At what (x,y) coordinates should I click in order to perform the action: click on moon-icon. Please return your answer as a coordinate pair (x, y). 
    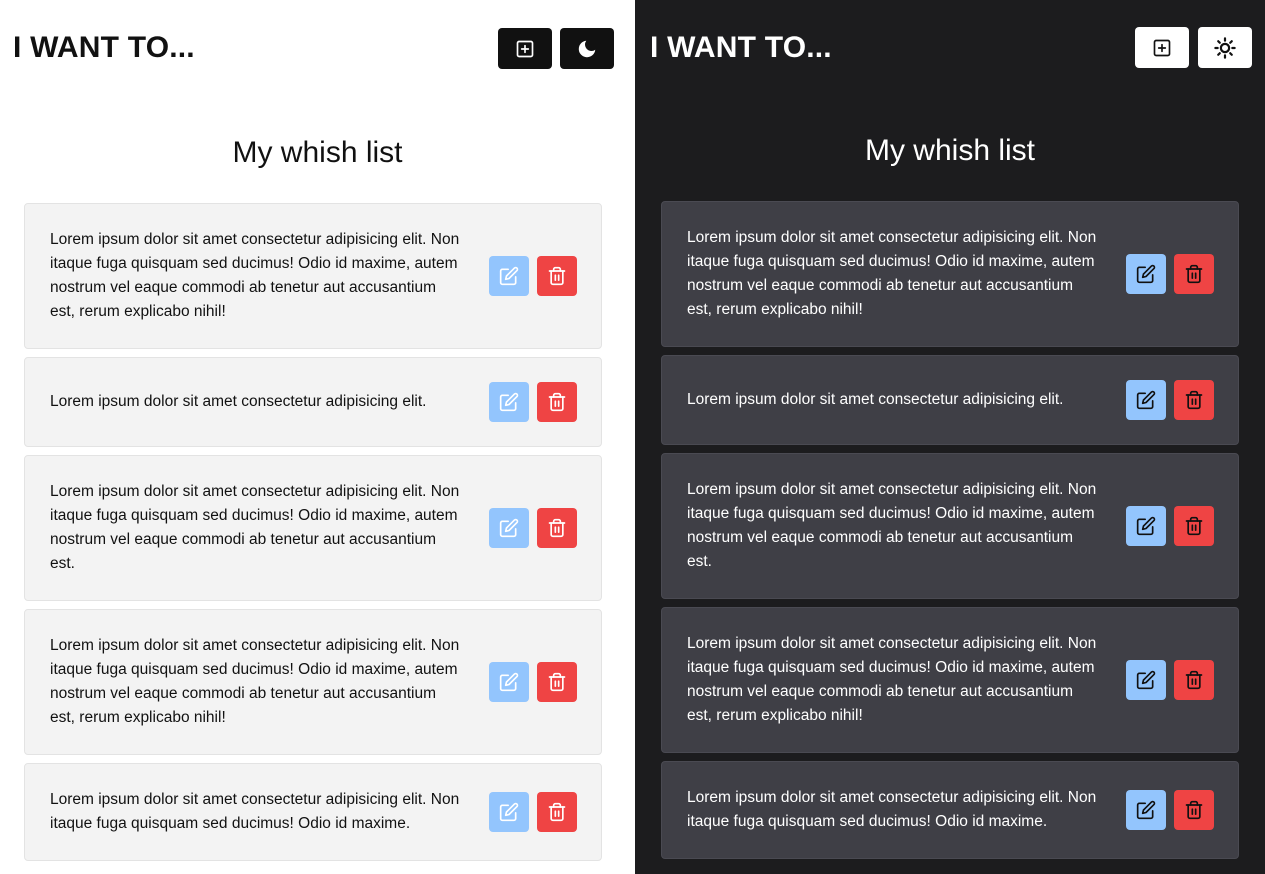
    Looking at the image, I should click on (587, 49).